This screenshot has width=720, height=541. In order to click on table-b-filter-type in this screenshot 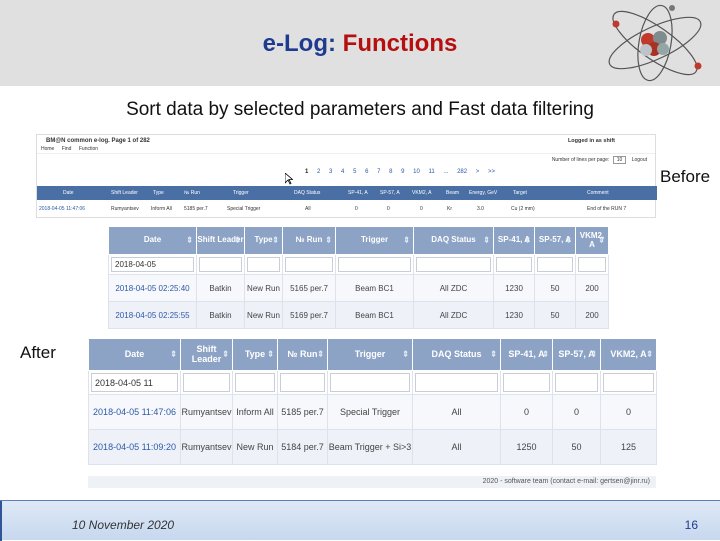, I will do `click(255, 382)`.